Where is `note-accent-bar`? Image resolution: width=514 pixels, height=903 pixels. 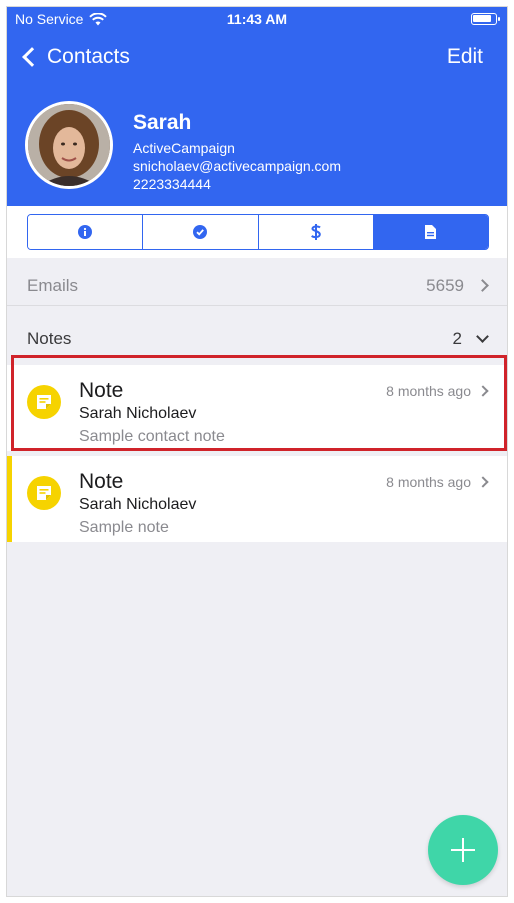
note-accent-bar is located at coordinates (9, 499).